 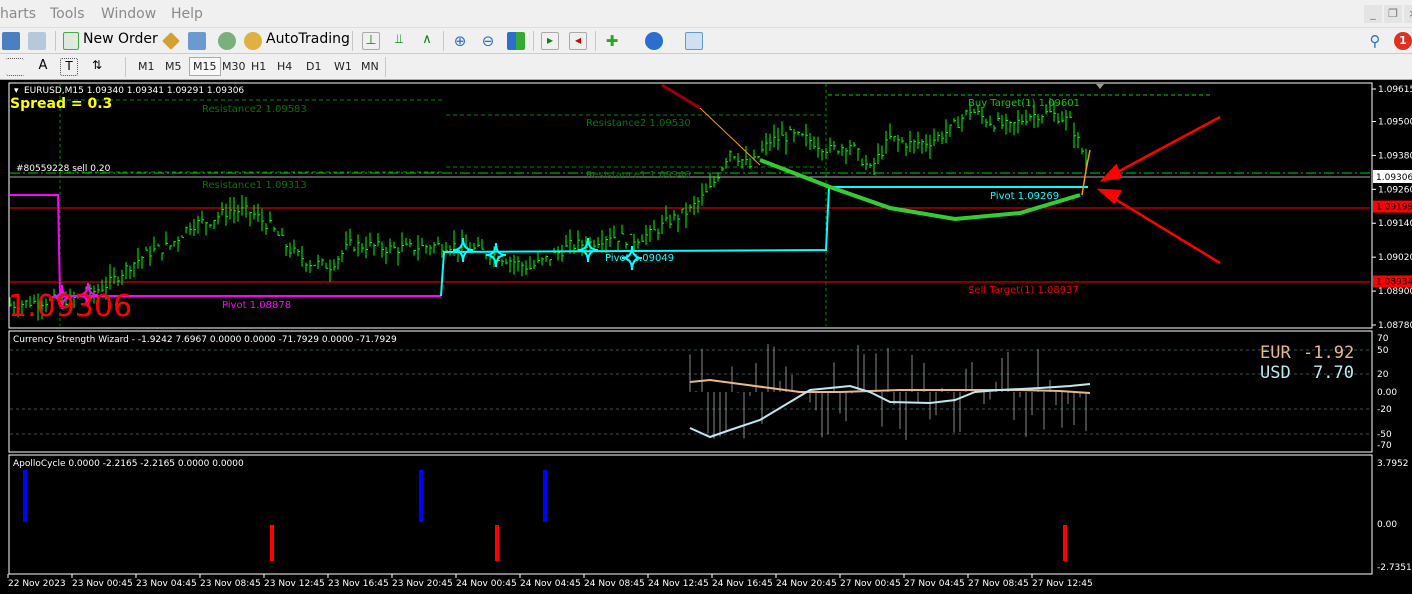 I want to click on menu-tools: Tools, so click(x=67, y=14).